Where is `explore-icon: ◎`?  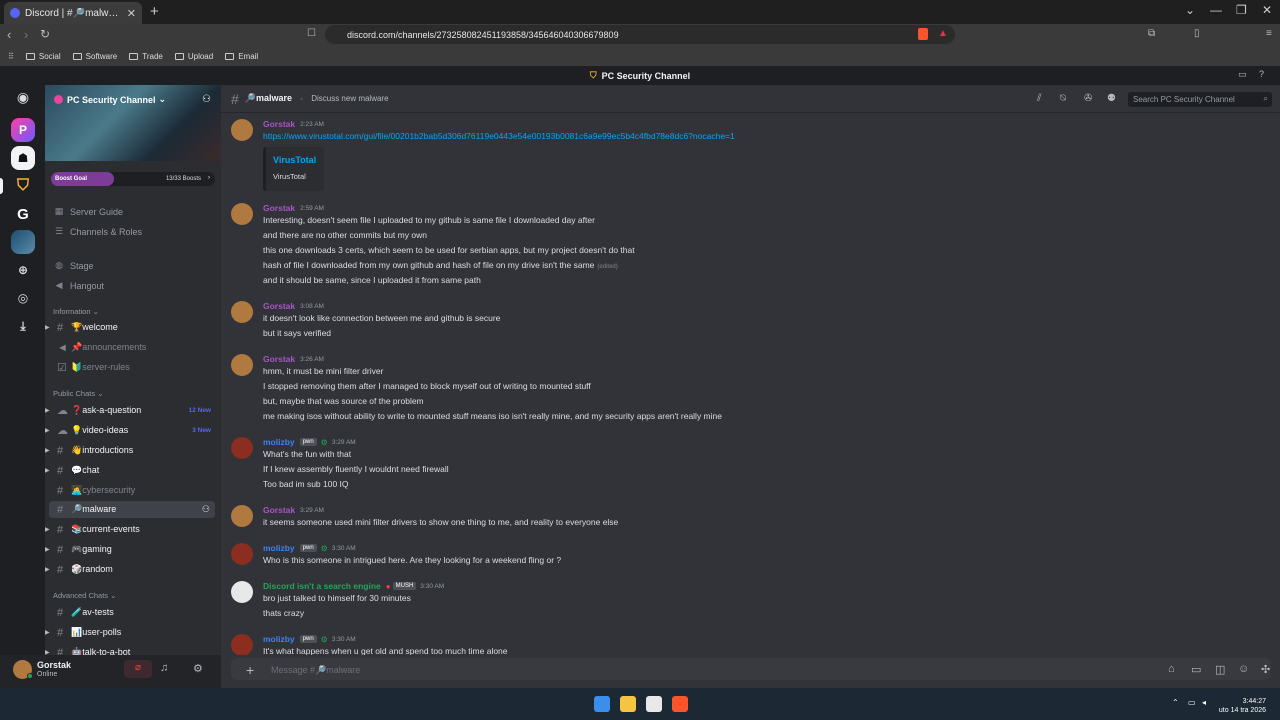
explore-icon: ◎ is located at coordinates (23, 298).